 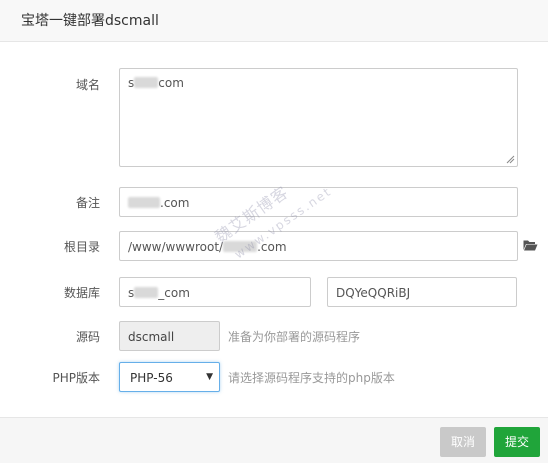 What do you see at coordinates (274, 21) in the screenshot?
I see `dialog-titlebar: 宝塔一键部署dscmall` at bounding box center [274, 21].